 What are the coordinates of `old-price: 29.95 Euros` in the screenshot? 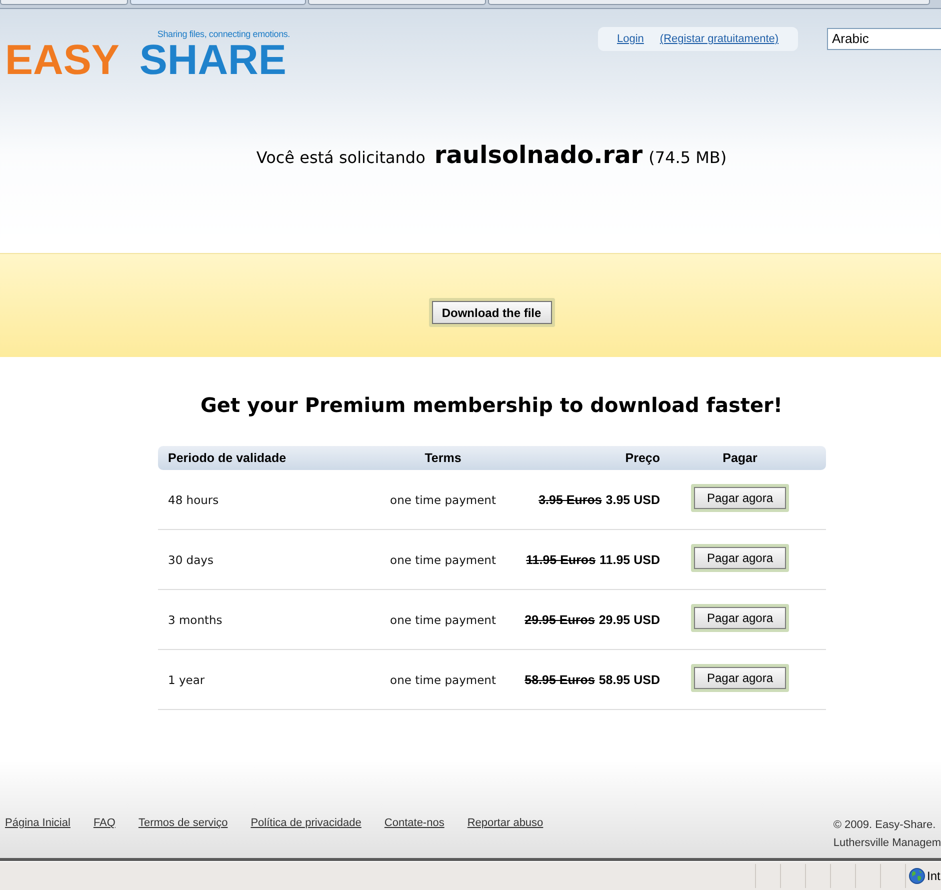 It's located at (559, 620).